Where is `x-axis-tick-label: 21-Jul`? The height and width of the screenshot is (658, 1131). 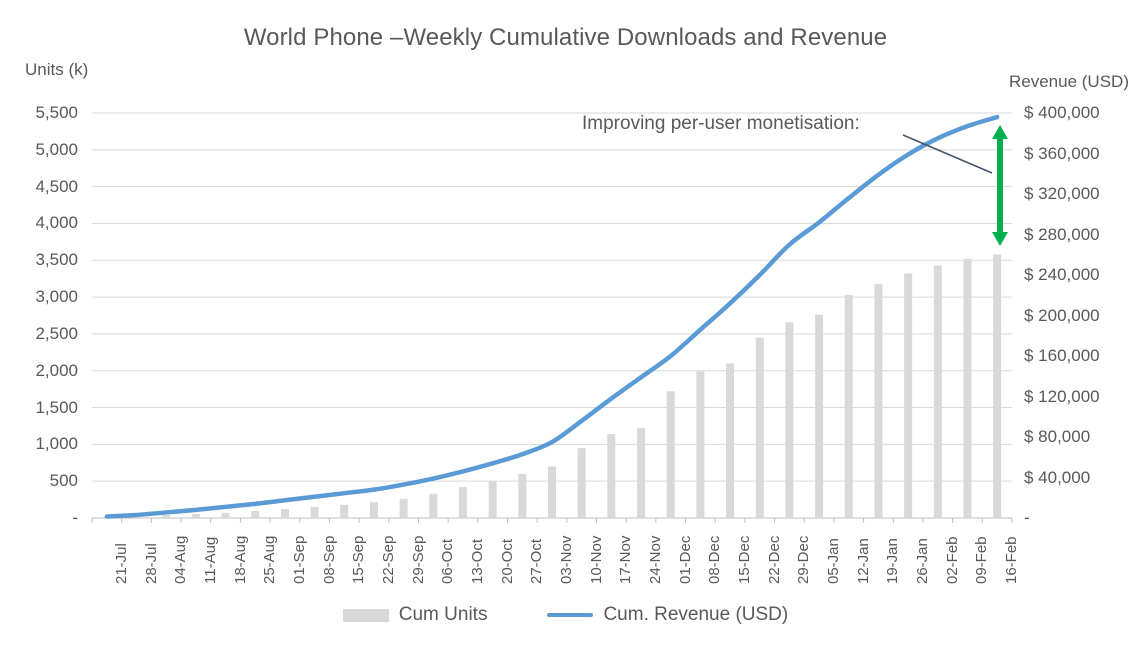
x-axis-tick-label: 21-Jul is located at coordinates (121, 563).